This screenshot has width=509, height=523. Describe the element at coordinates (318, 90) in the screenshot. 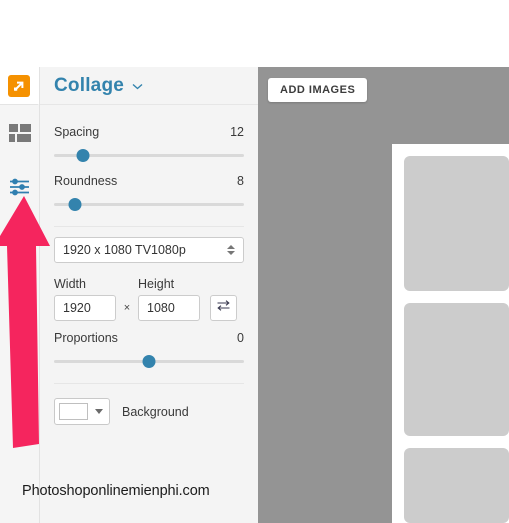

I see `add-images-button: ADD IMAGES` at that location.